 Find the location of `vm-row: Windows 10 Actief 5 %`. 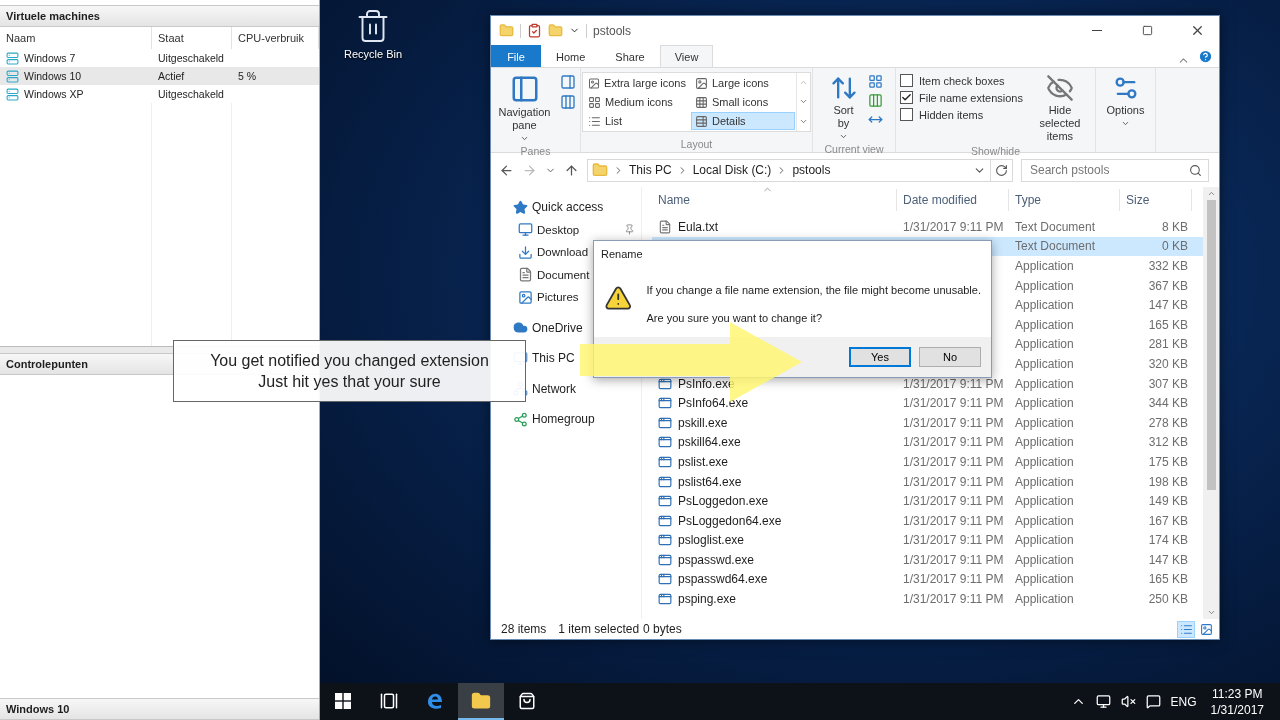

vm-row: Windows 10 Actief 5 % is located at coordinates (159, 76).